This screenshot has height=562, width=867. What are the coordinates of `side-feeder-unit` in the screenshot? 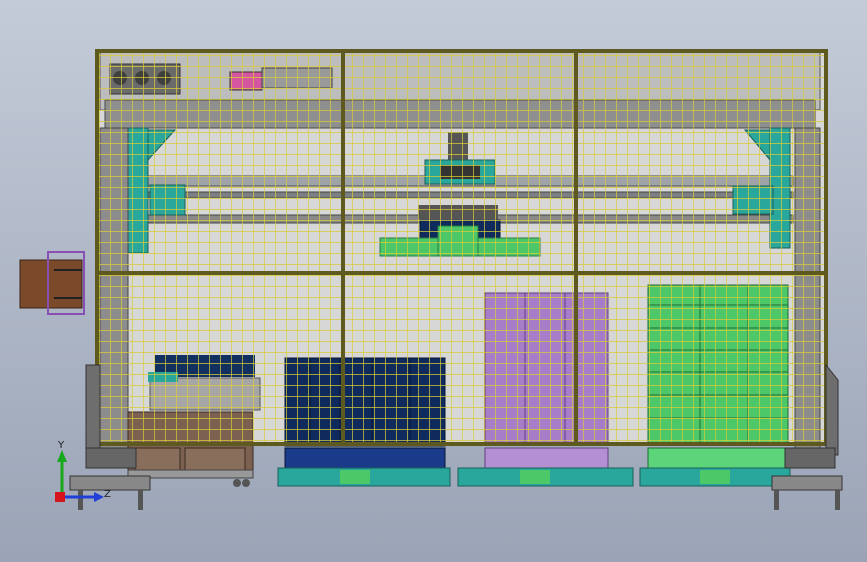 It's located at (52, 283).